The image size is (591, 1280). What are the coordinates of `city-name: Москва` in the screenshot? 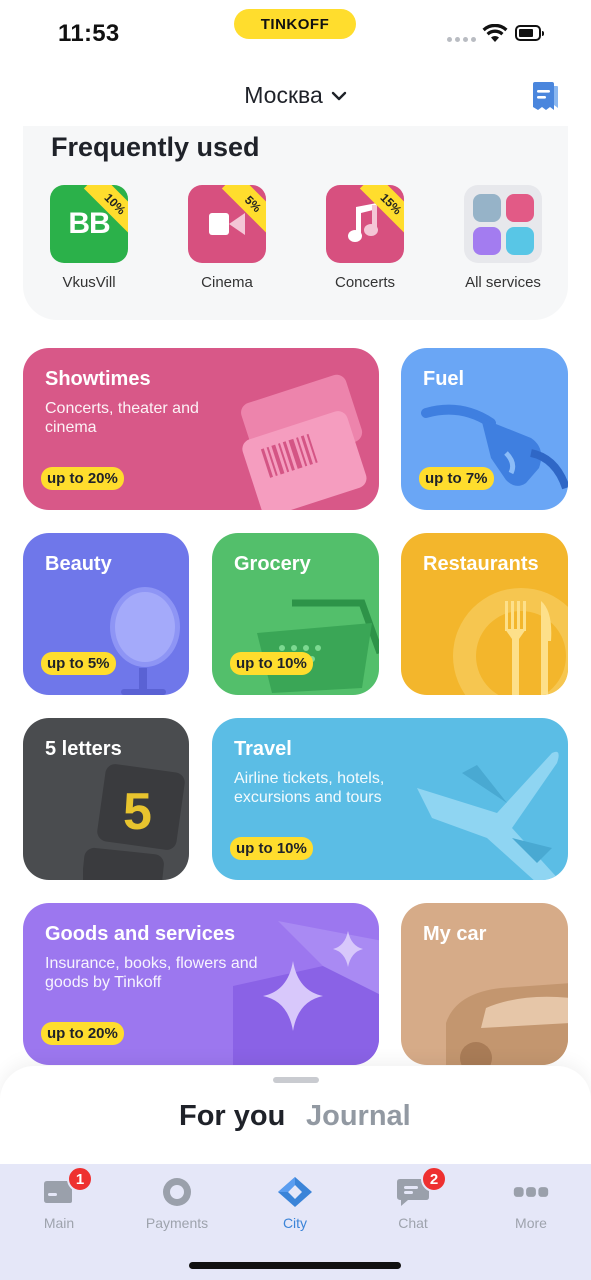 It's located at (283, 95).